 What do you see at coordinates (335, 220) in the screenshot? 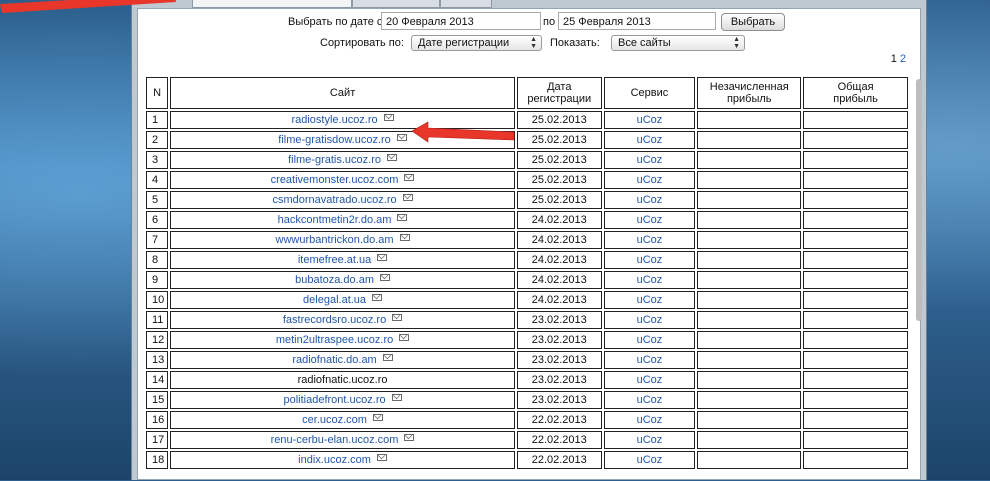
I see `site-link: hackcontmetin2r.do.am` at bounding box center [335, 220].